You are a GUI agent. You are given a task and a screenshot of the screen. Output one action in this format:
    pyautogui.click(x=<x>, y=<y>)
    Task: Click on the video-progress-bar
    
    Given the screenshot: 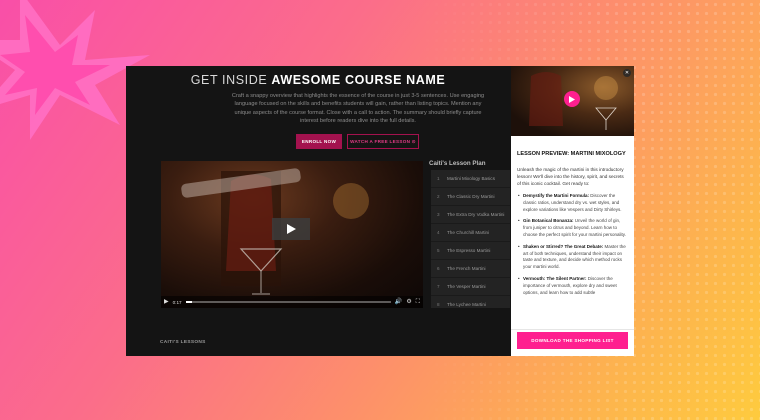 What is the action you would take?
    pyautogui.click(x=288, y=302)
    